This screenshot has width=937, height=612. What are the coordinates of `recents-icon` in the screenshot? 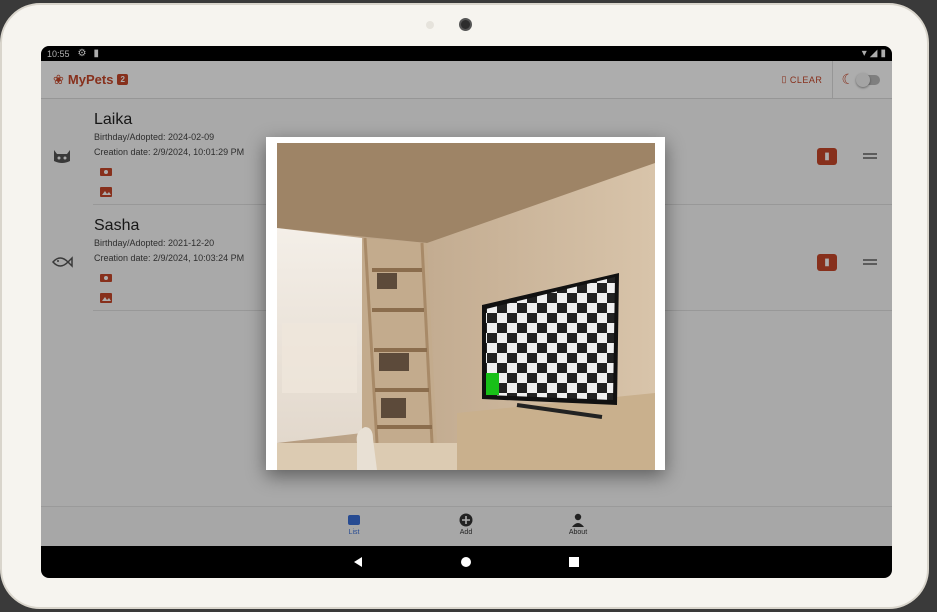 It's located at (574, 562).